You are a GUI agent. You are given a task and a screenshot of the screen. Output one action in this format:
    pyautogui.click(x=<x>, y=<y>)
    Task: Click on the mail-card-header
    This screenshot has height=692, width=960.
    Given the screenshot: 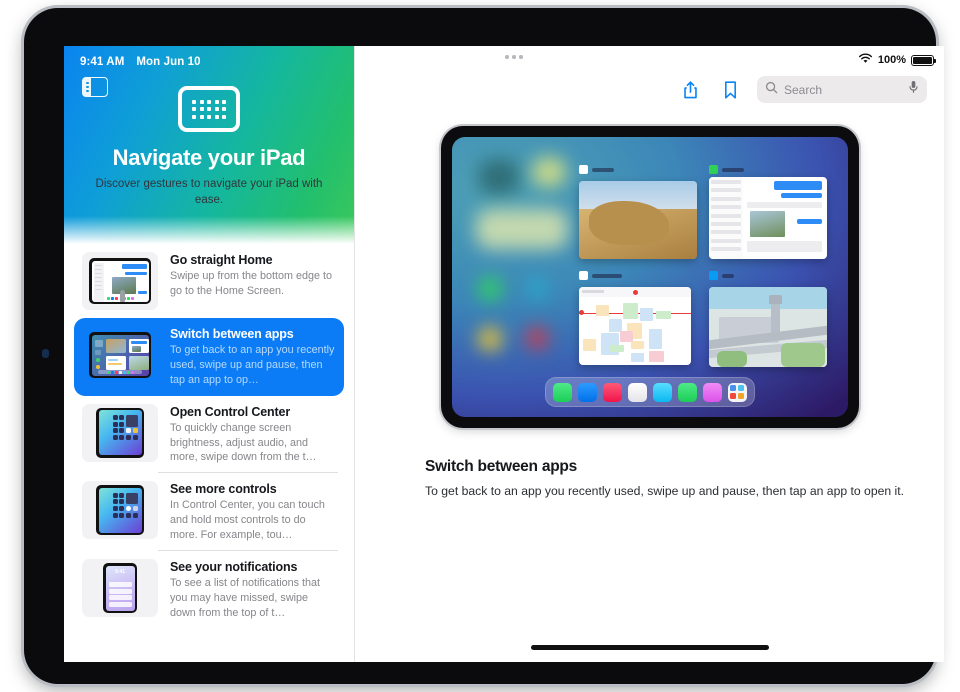 What is the action you would take?
    pyautogui.click(x=726, y=169)
    